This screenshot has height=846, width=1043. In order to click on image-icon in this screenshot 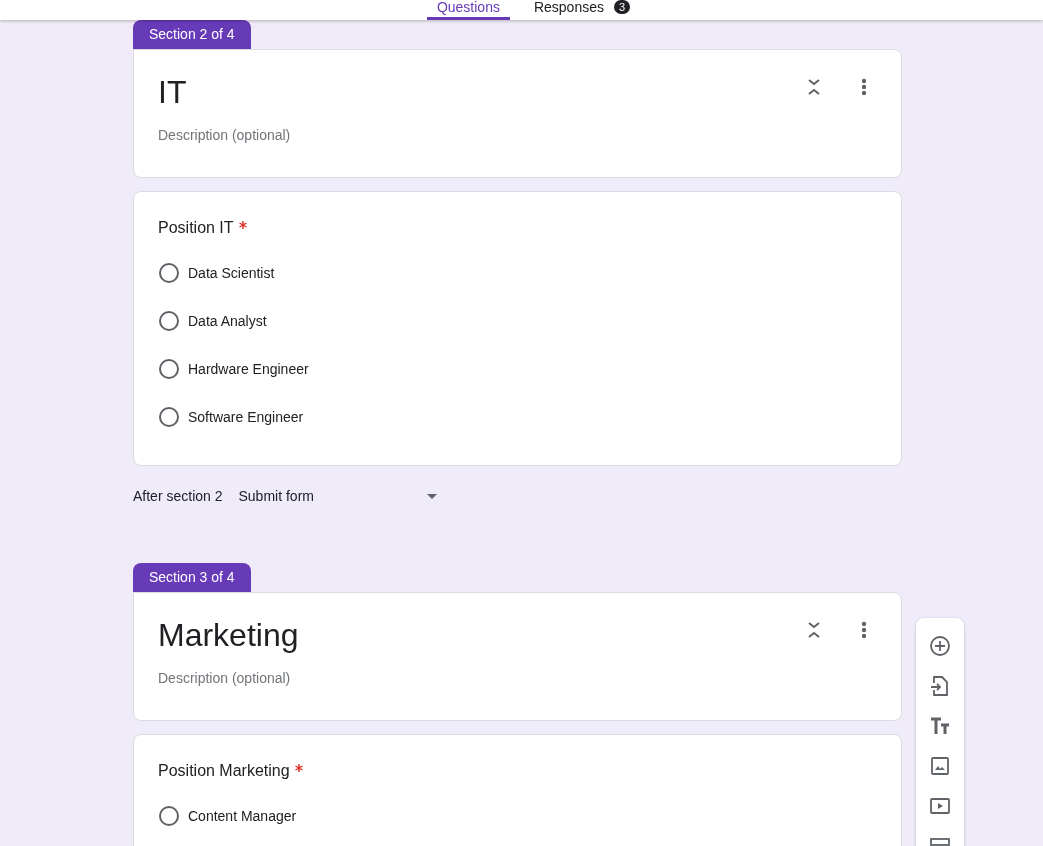, I will do `click(940, 766)`.